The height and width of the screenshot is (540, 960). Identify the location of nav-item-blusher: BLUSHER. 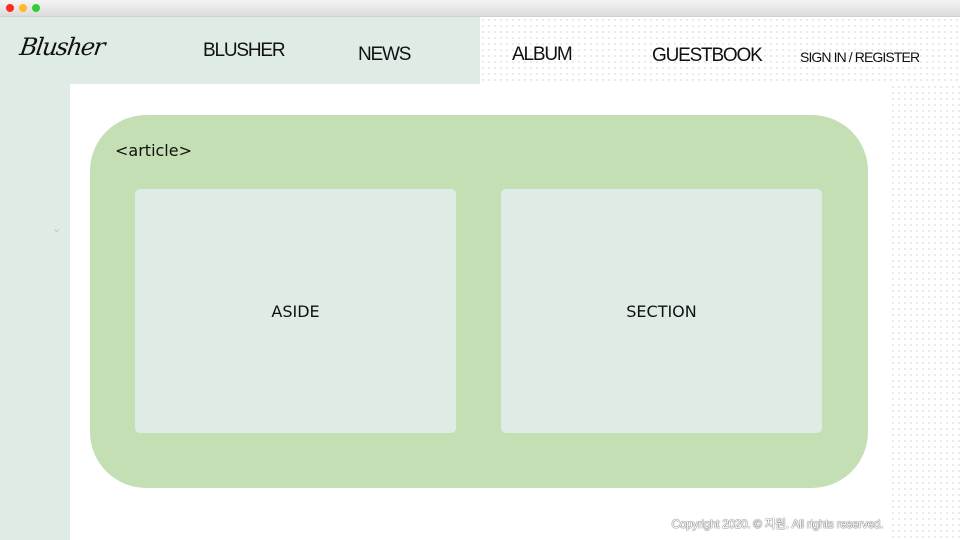
(244, 51).